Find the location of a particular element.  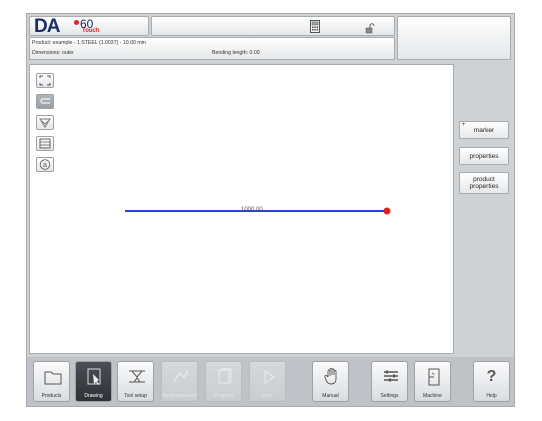

plus-icon: + is located at coordinates (464, 125).